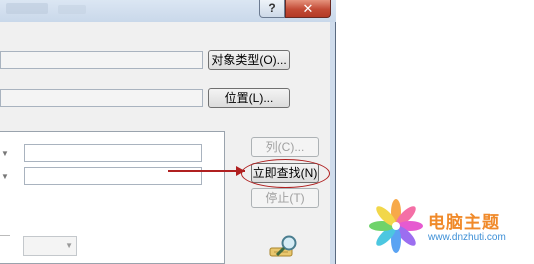 The image size is (534, 264). What do you see at coordinates (206, 171) in the screenshot?
I see `annotation-arrow-line` at bounding box center [206, 171].